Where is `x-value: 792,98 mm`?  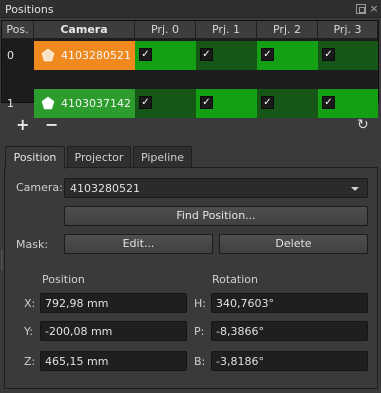 x-value: 792,98 mm is located at coordinates (77, 303).